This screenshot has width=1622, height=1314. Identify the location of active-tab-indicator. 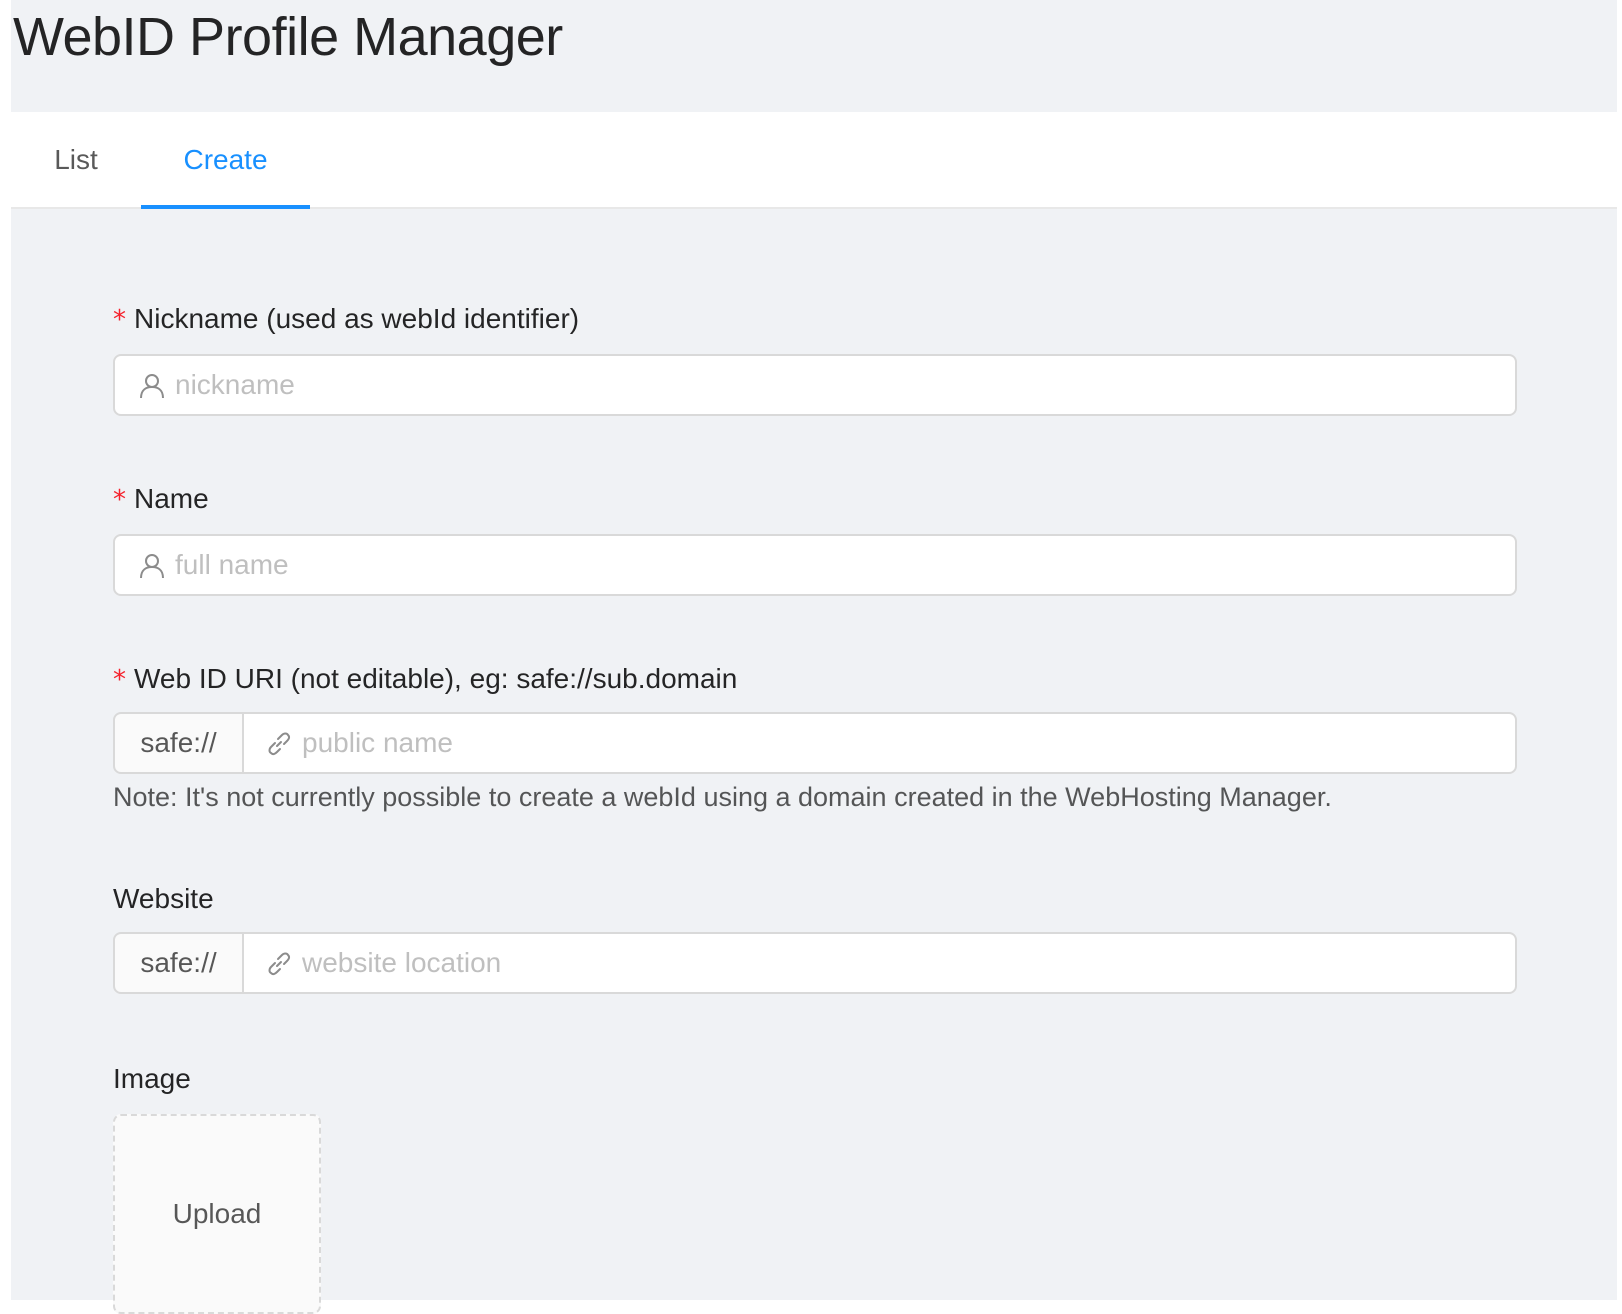
(225, 207).